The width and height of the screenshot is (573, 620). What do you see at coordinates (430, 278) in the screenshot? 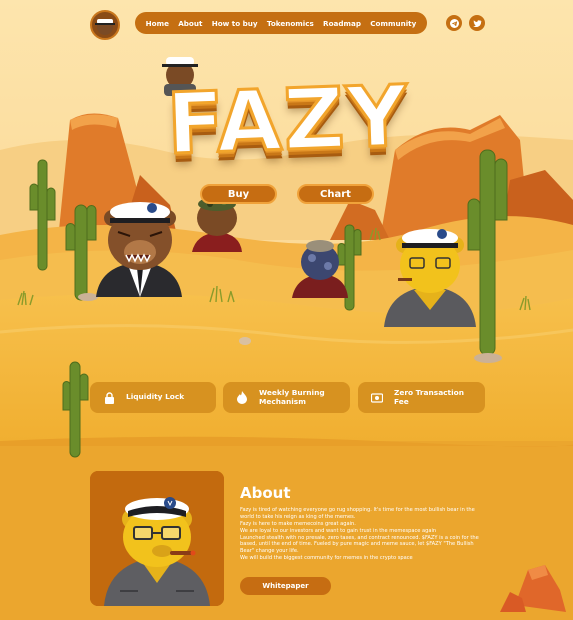
I see `captain-bear-yellow` at bounding box center [430, 278].